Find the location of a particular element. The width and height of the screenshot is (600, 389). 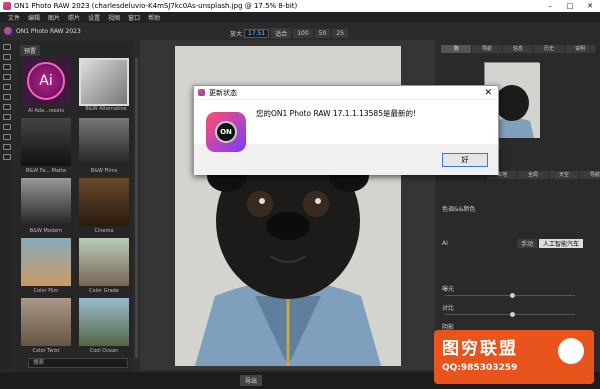

menu-settings: 设置 is located at coordinates (94, 17).